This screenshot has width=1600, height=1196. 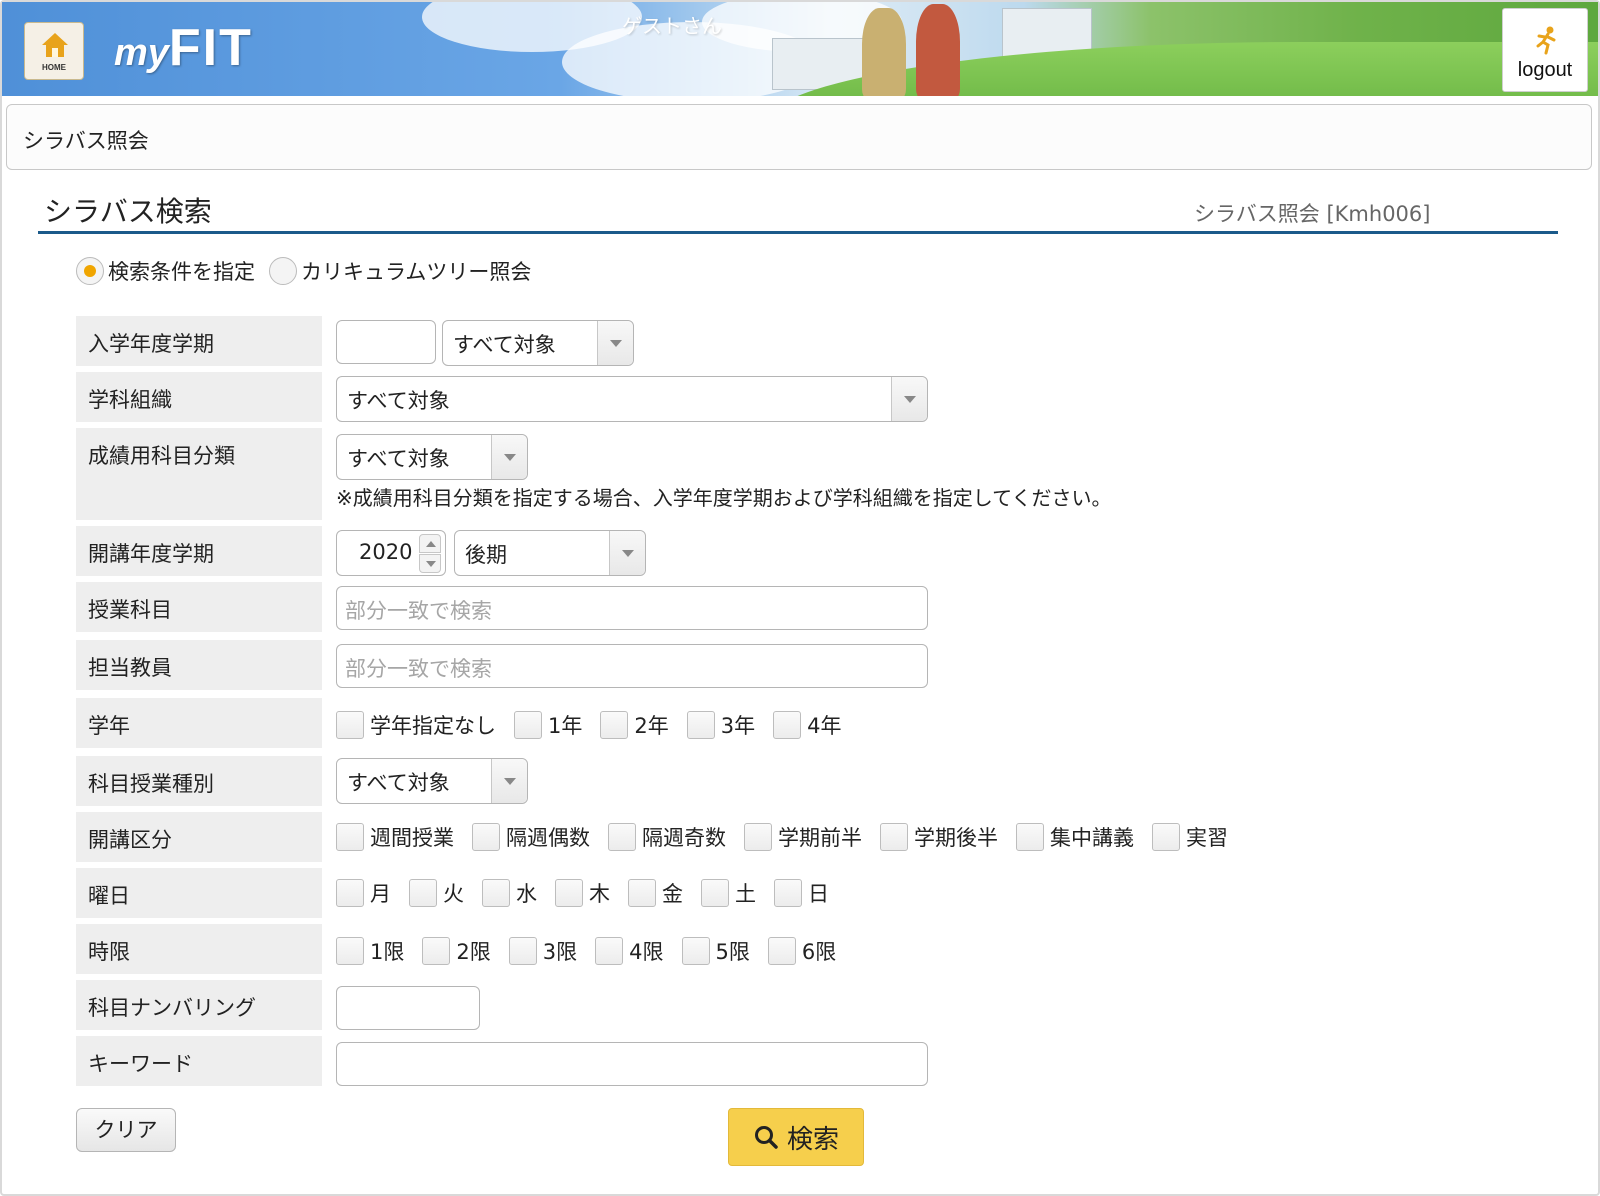 What do you see at coordinates (430, 563) in the screenshot?
I see `stepper-down-icon` at bounding box center [430, 563].